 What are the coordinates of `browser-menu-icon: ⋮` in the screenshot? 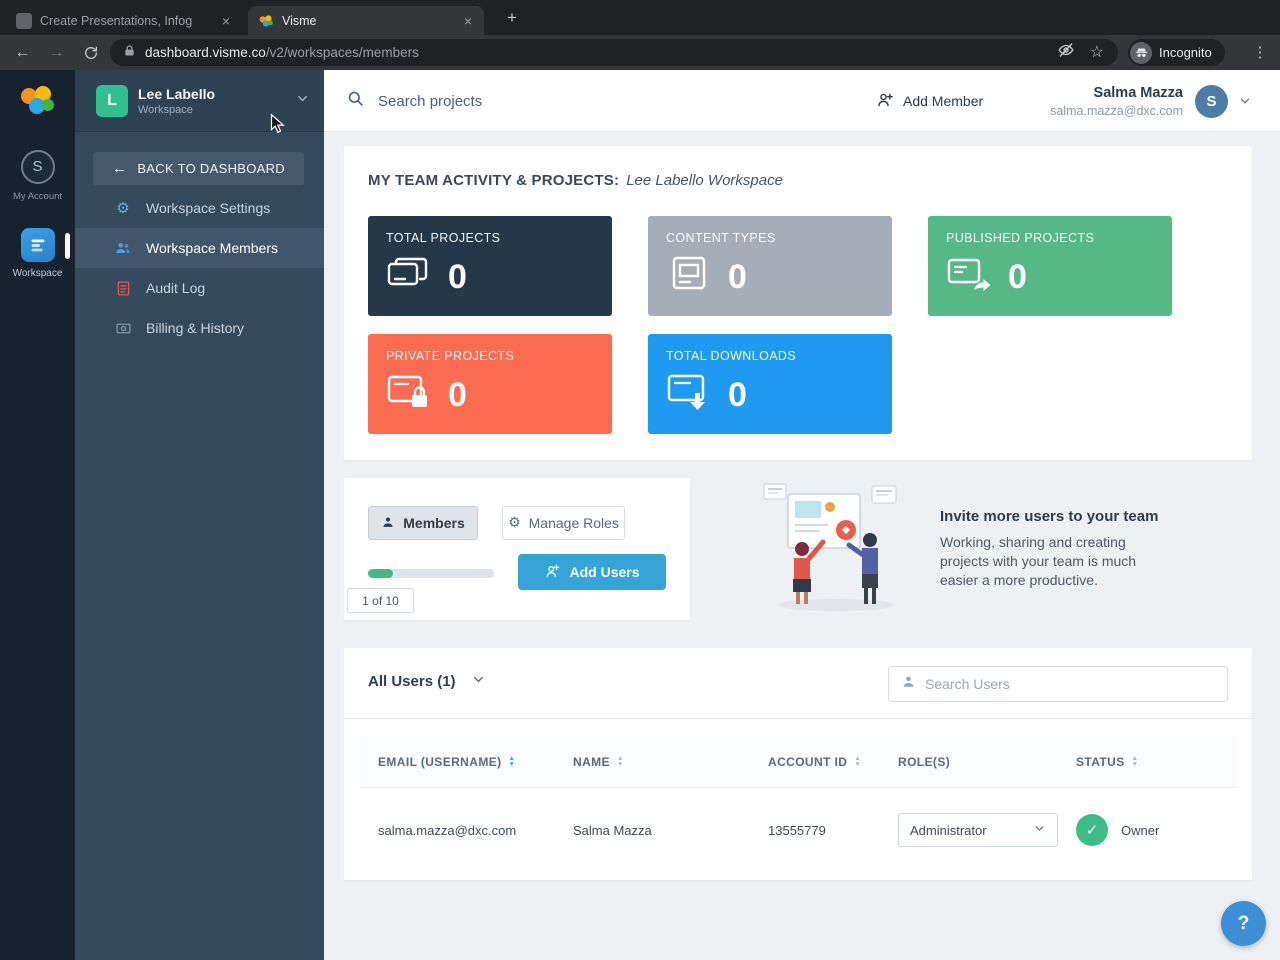 It's located at (1260, 53).